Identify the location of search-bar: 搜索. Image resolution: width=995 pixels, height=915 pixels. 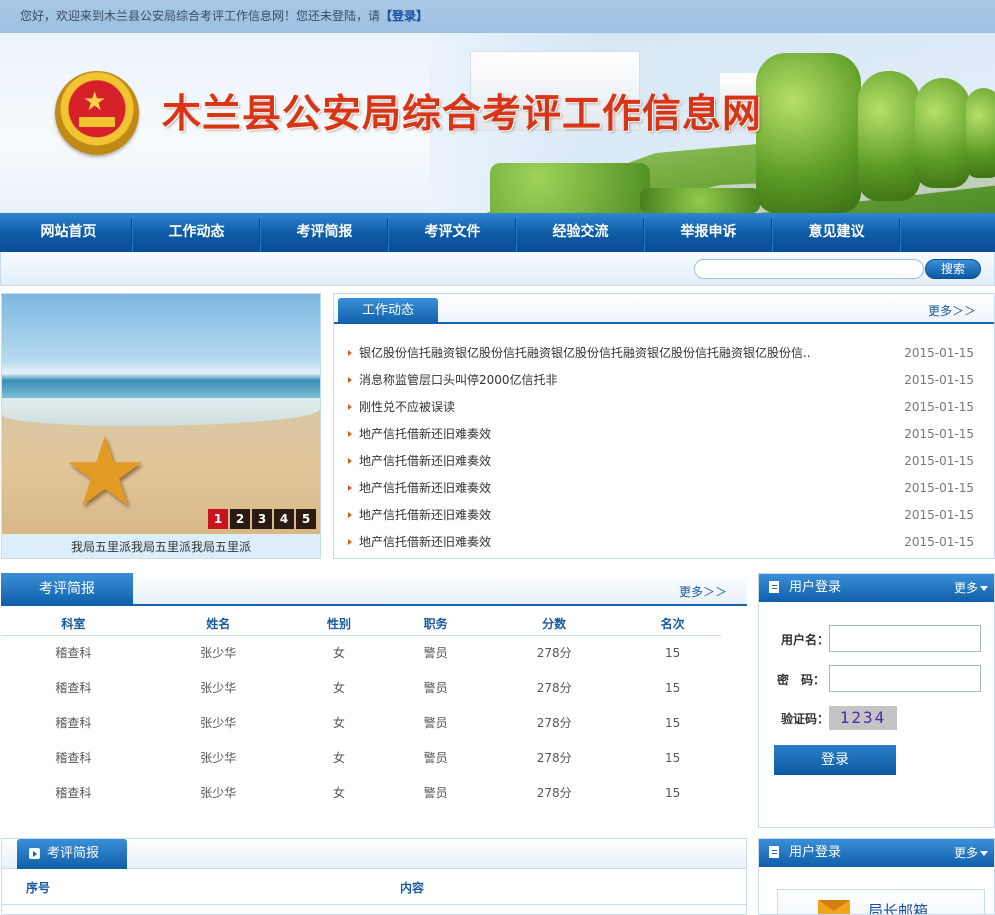
(497, 269).